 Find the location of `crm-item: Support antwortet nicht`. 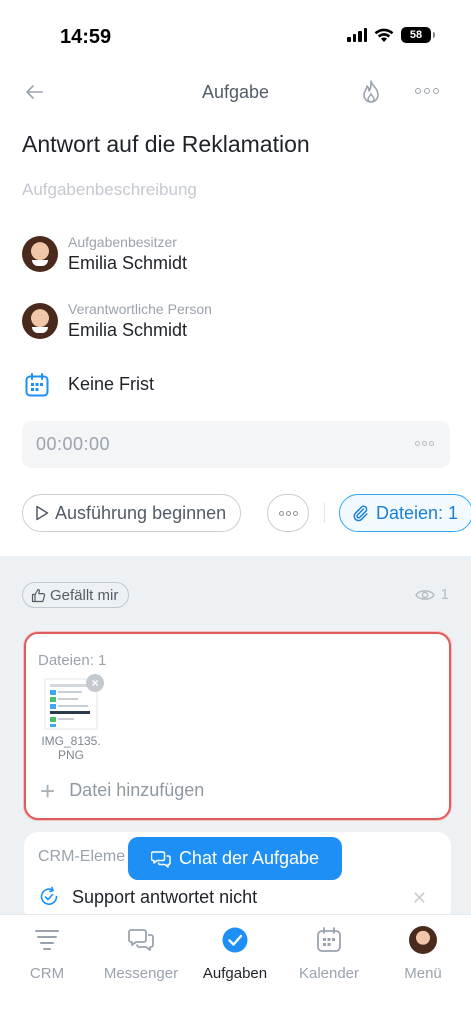

crm-item: Support antwortet nicht is located at coordinates (147, 897).